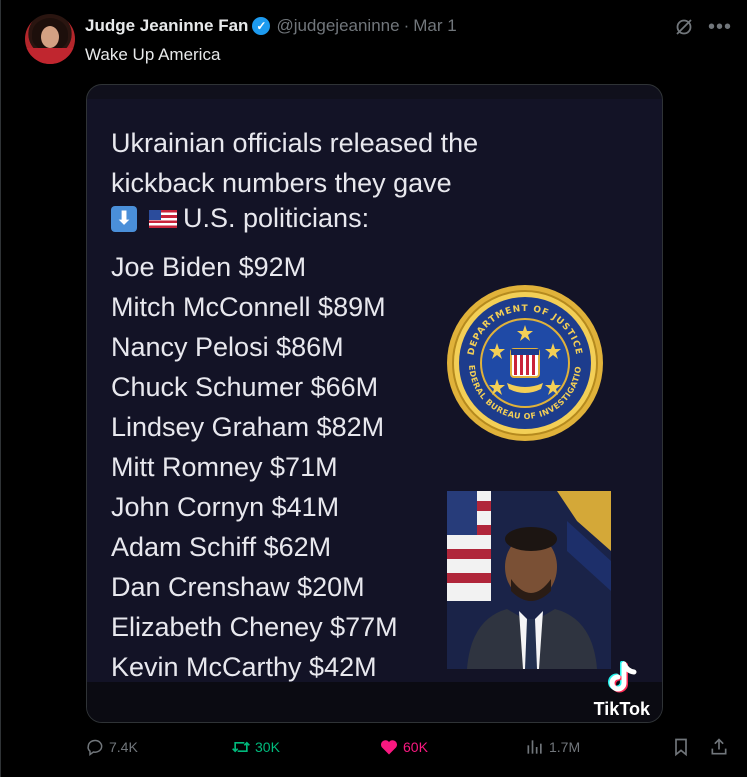  What do you see at coordinates (209, 267) in the screenshot?
I see `list-item: Joe Biden $92M` at bounding box center [209, 267].